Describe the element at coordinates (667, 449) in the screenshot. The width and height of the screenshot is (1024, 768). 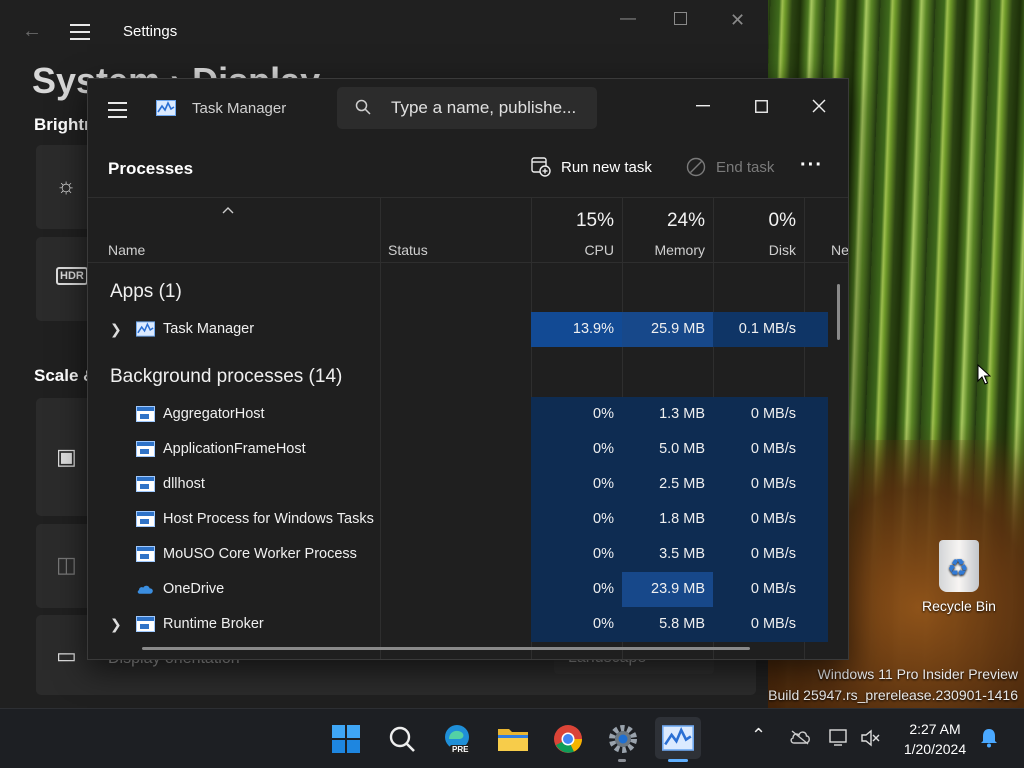
I see `process-memory: 5.0 MB` at that location.